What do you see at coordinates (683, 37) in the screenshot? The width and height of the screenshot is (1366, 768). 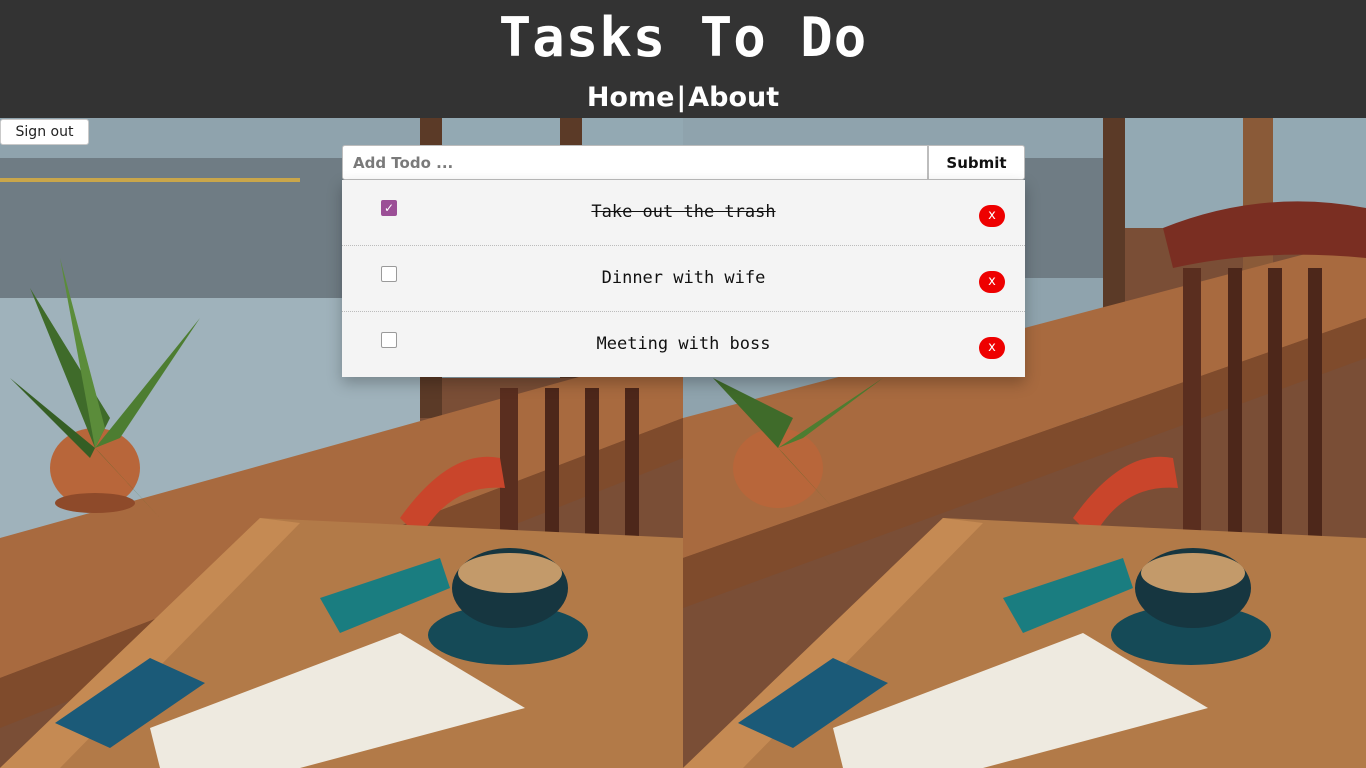 I see `page-title: Tasks To Do` at bounding box center [683, 37].